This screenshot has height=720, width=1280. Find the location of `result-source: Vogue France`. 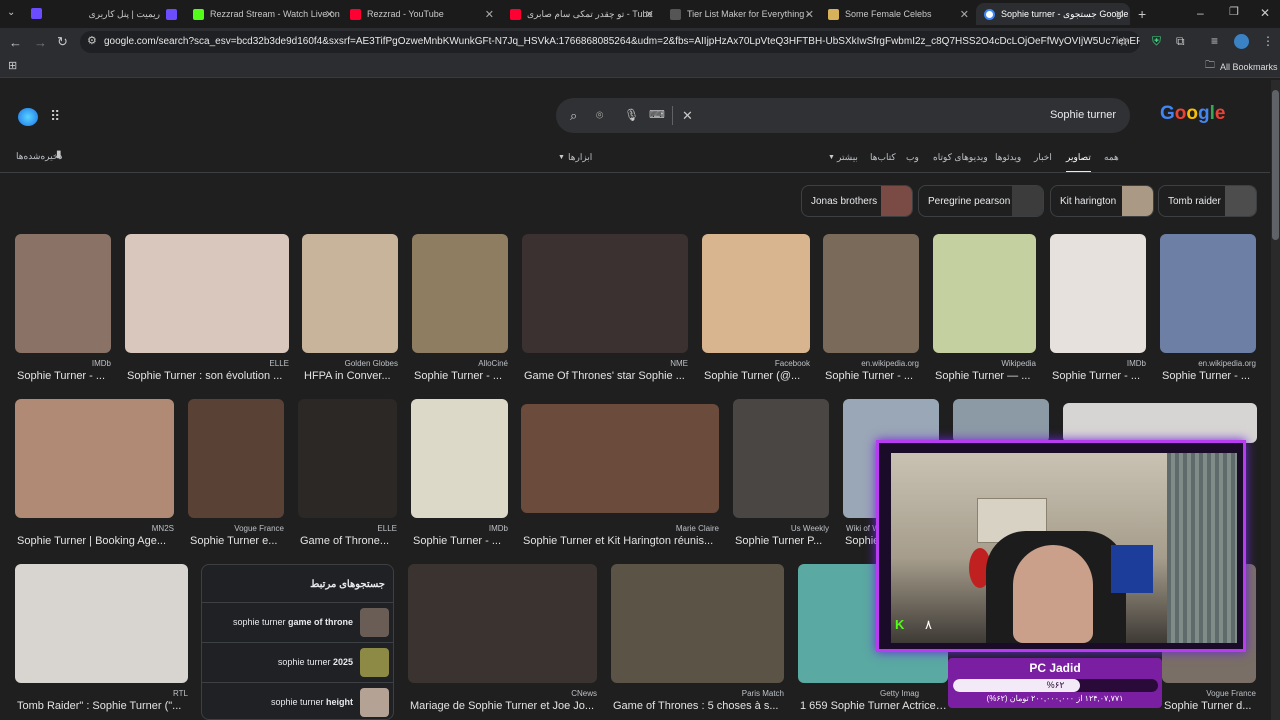

result-source: Vogue France is located at coordinates (236, 528).